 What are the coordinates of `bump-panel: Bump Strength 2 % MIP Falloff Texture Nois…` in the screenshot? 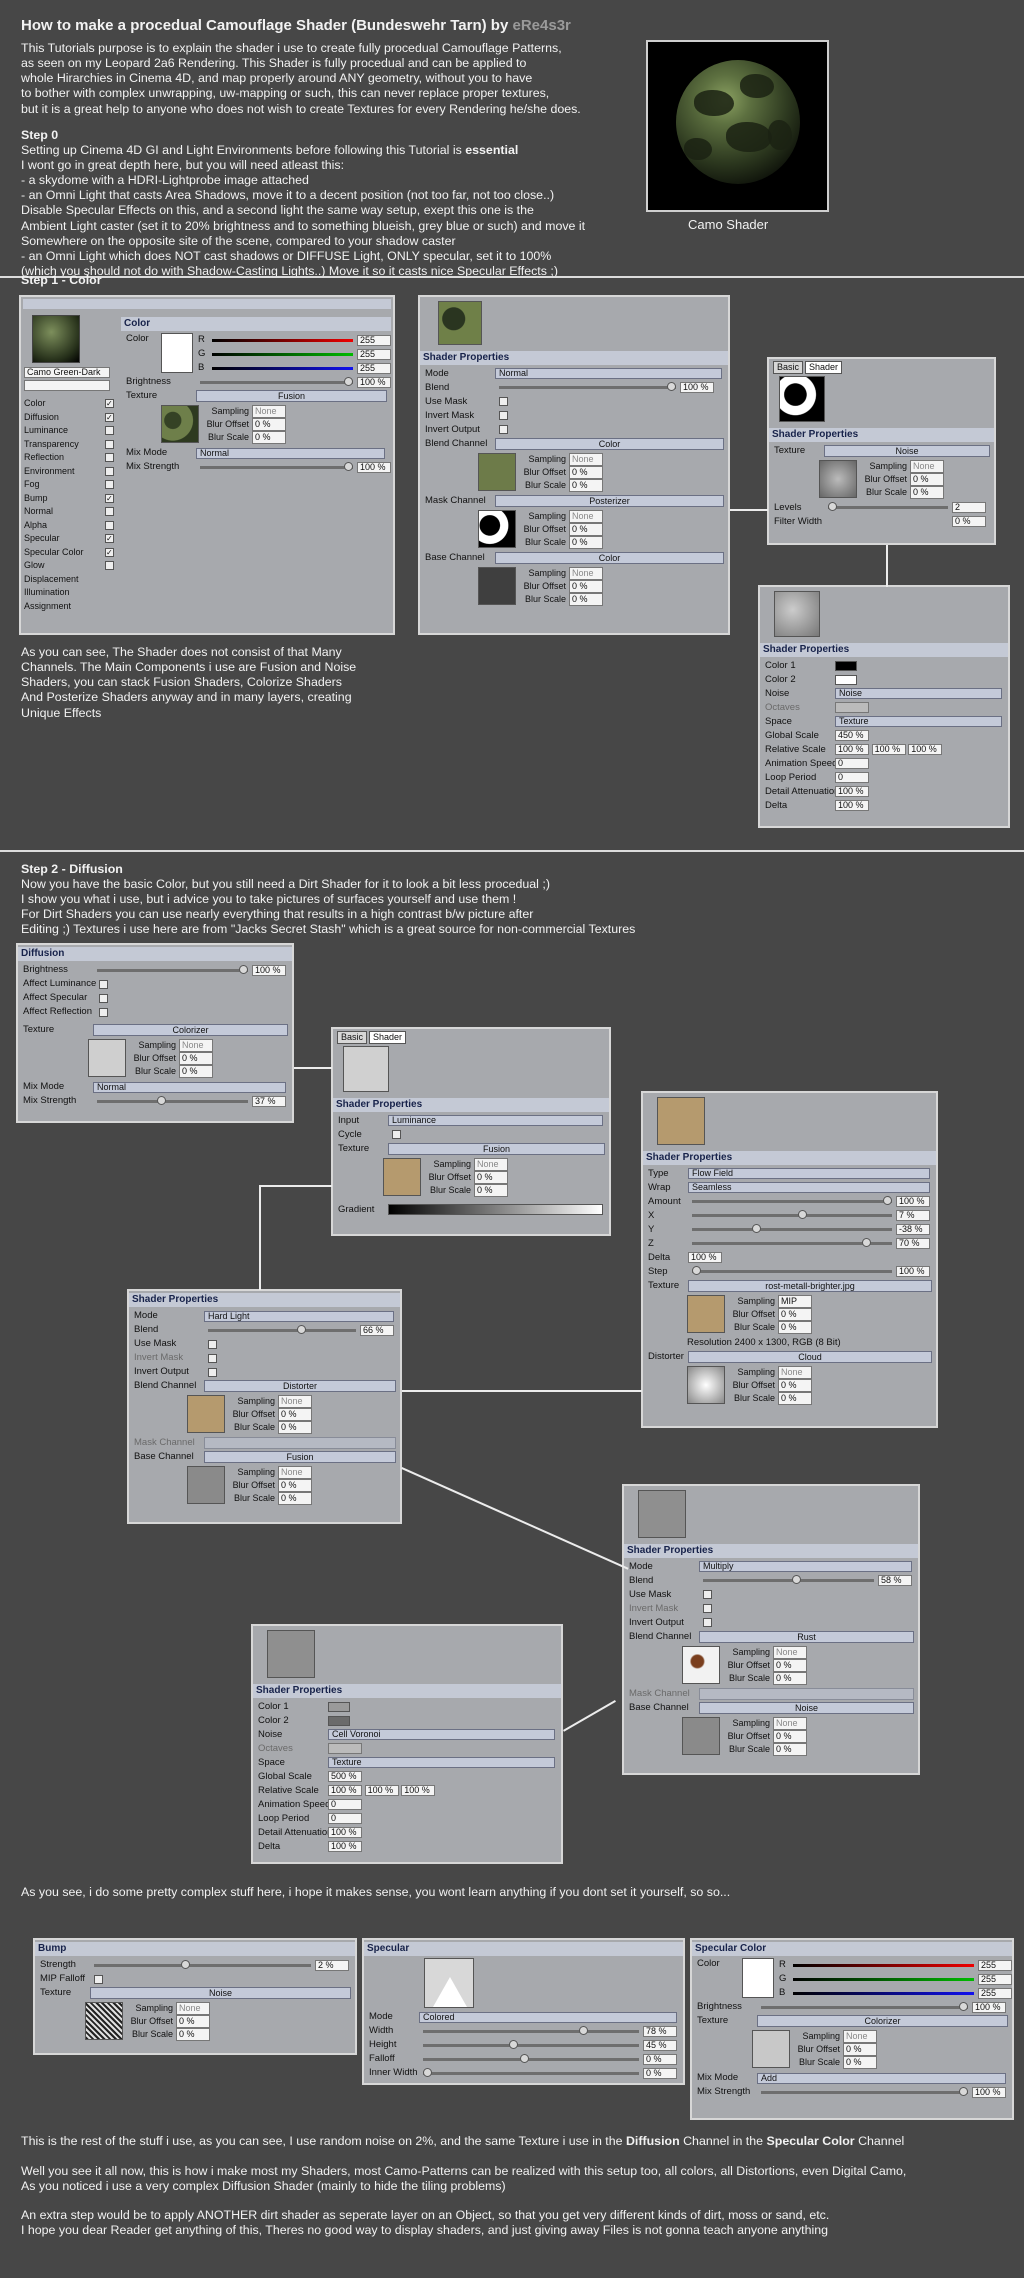 It's located at (195, 1996).